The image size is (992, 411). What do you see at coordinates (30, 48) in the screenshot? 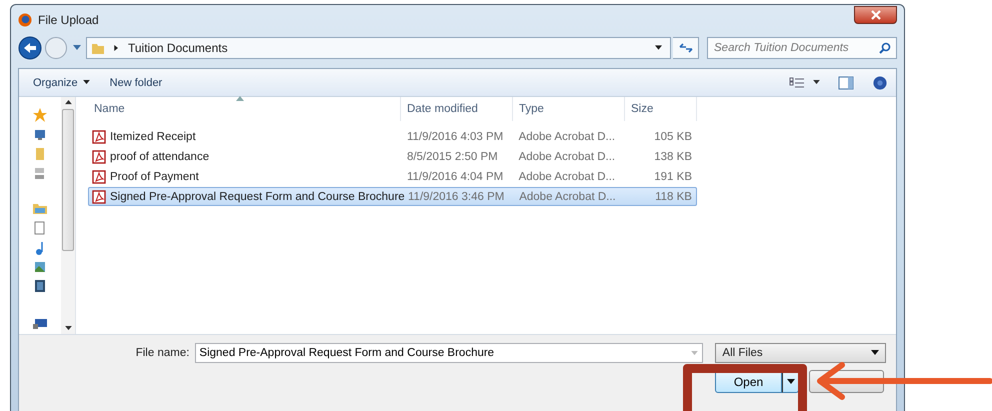
I see `back-icon` at bounding box center [30, 48].